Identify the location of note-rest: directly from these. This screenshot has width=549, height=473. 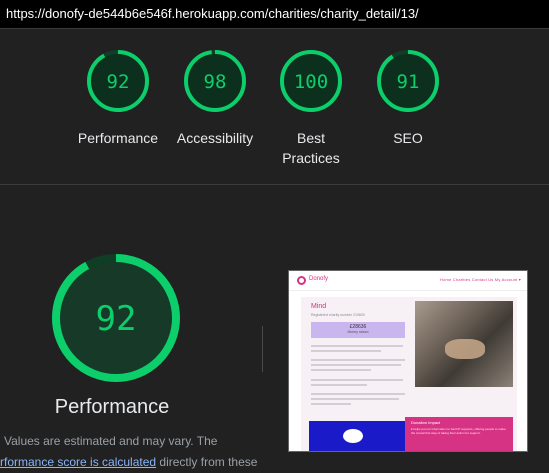
(207, 462).